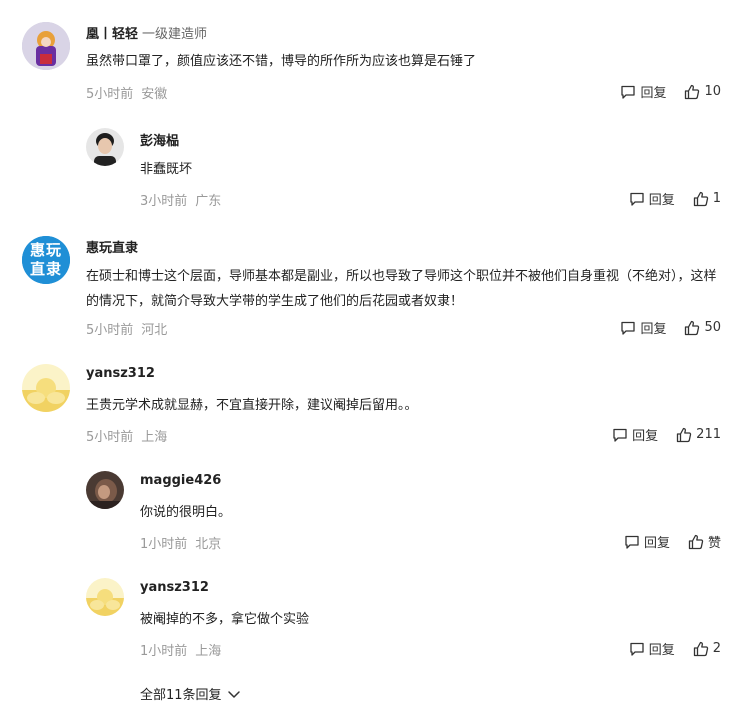 The height and width of the screenshot is (727, 730). What do you see at coordinates (112, 246) in the screenshot?
I see `user-name: 惠玩直隶` at bounding box center [112, 246].